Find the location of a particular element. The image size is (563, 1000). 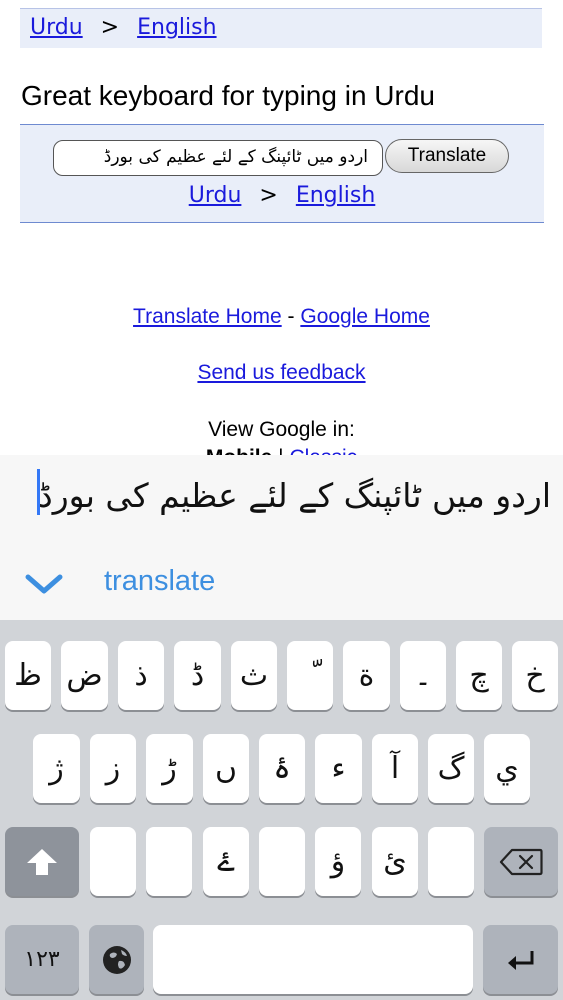

key-1: خ is located at coordinates (535, 675).